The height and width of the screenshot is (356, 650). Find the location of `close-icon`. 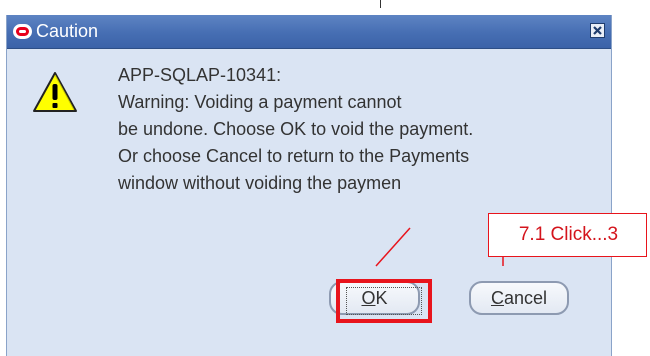

close-icon is located at coordinates (597, 30).